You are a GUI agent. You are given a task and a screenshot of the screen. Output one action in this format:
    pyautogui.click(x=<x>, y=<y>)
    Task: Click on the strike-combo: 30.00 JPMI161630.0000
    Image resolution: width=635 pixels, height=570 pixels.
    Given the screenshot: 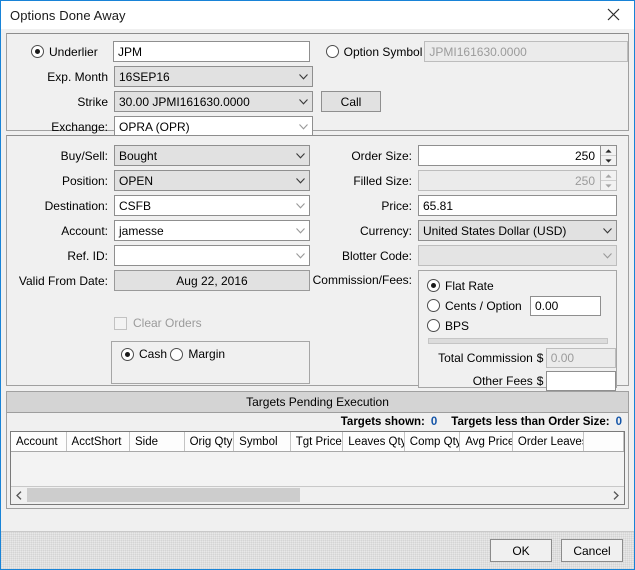 What is the action you would take?
    pyautogui.click(x=213, y=101)
    